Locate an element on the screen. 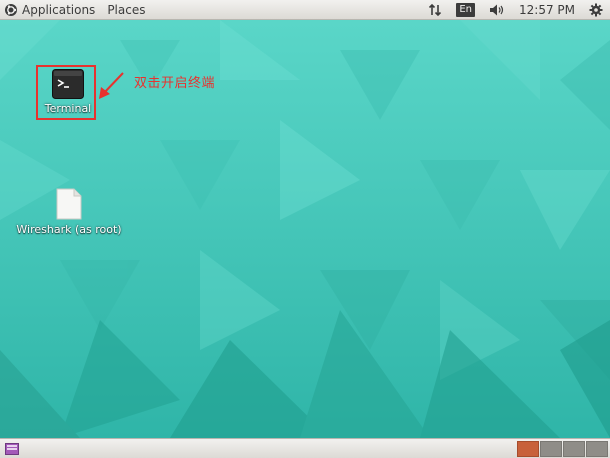  gear-icon is located at coordinates (596, 10).